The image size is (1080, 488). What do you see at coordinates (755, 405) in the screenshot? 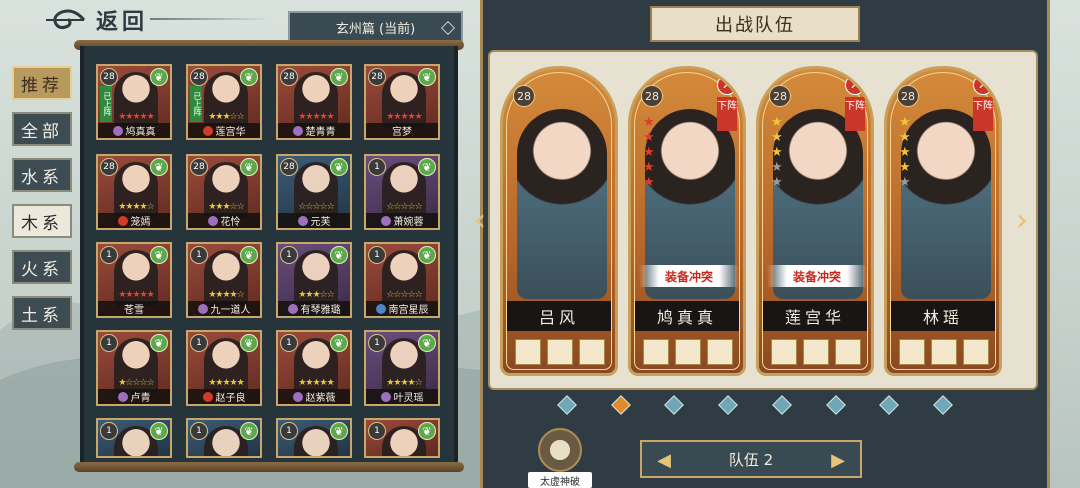
I see `team-page-indicator` at bounding box center [755, 405].